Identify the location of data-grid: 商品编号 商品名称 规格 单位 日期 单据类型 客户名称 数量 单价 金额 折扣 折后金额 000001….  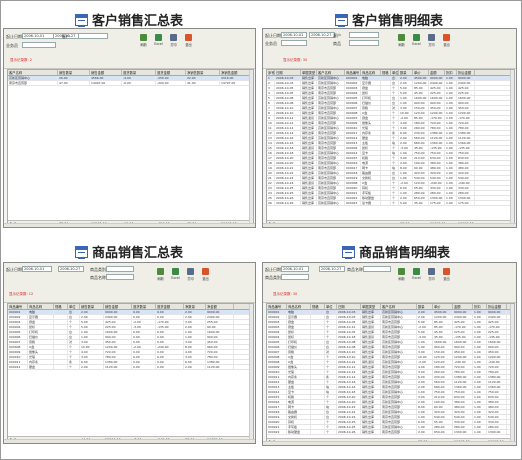
(390, 374).